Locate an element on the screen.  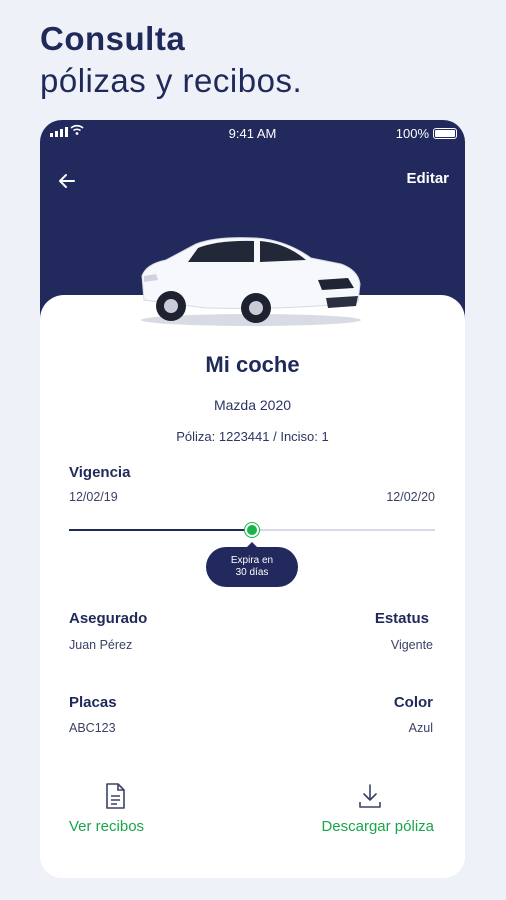
insured-value: Juan Pérez is located at coordinates (101, 645).